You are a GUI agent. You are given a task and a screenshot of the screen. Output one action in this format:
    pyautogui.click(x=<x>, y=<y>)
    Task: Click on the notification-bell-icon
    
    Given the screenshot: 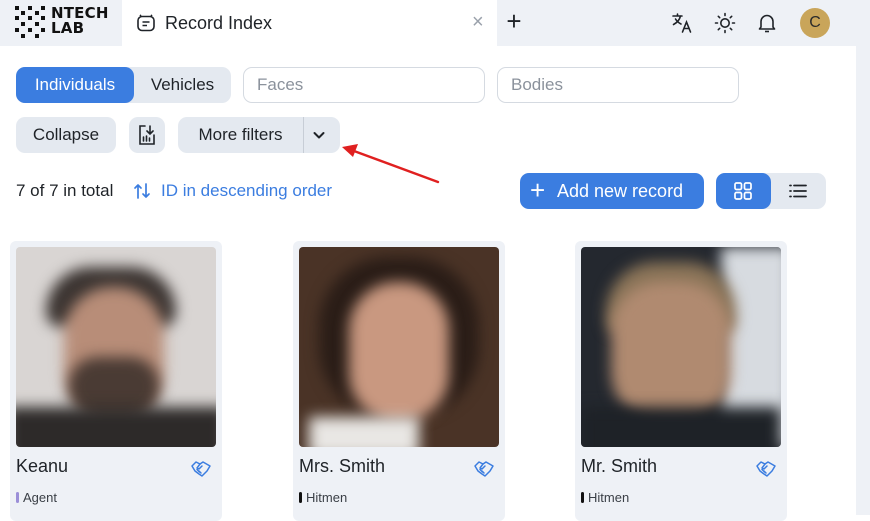 What is the action you would take?
    pyautogui.click(x=767, y=23)
    